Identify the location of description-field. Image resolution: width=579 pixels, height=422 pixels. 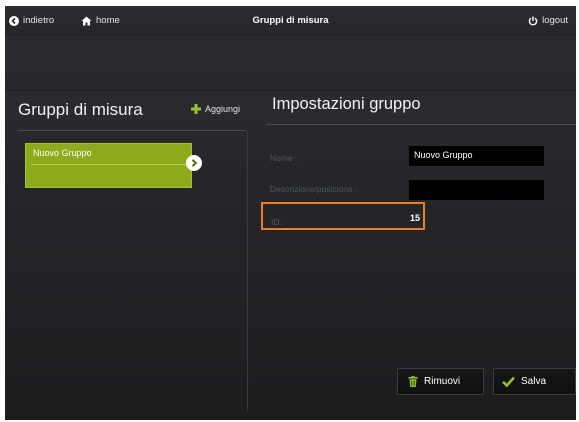
(476, 190).